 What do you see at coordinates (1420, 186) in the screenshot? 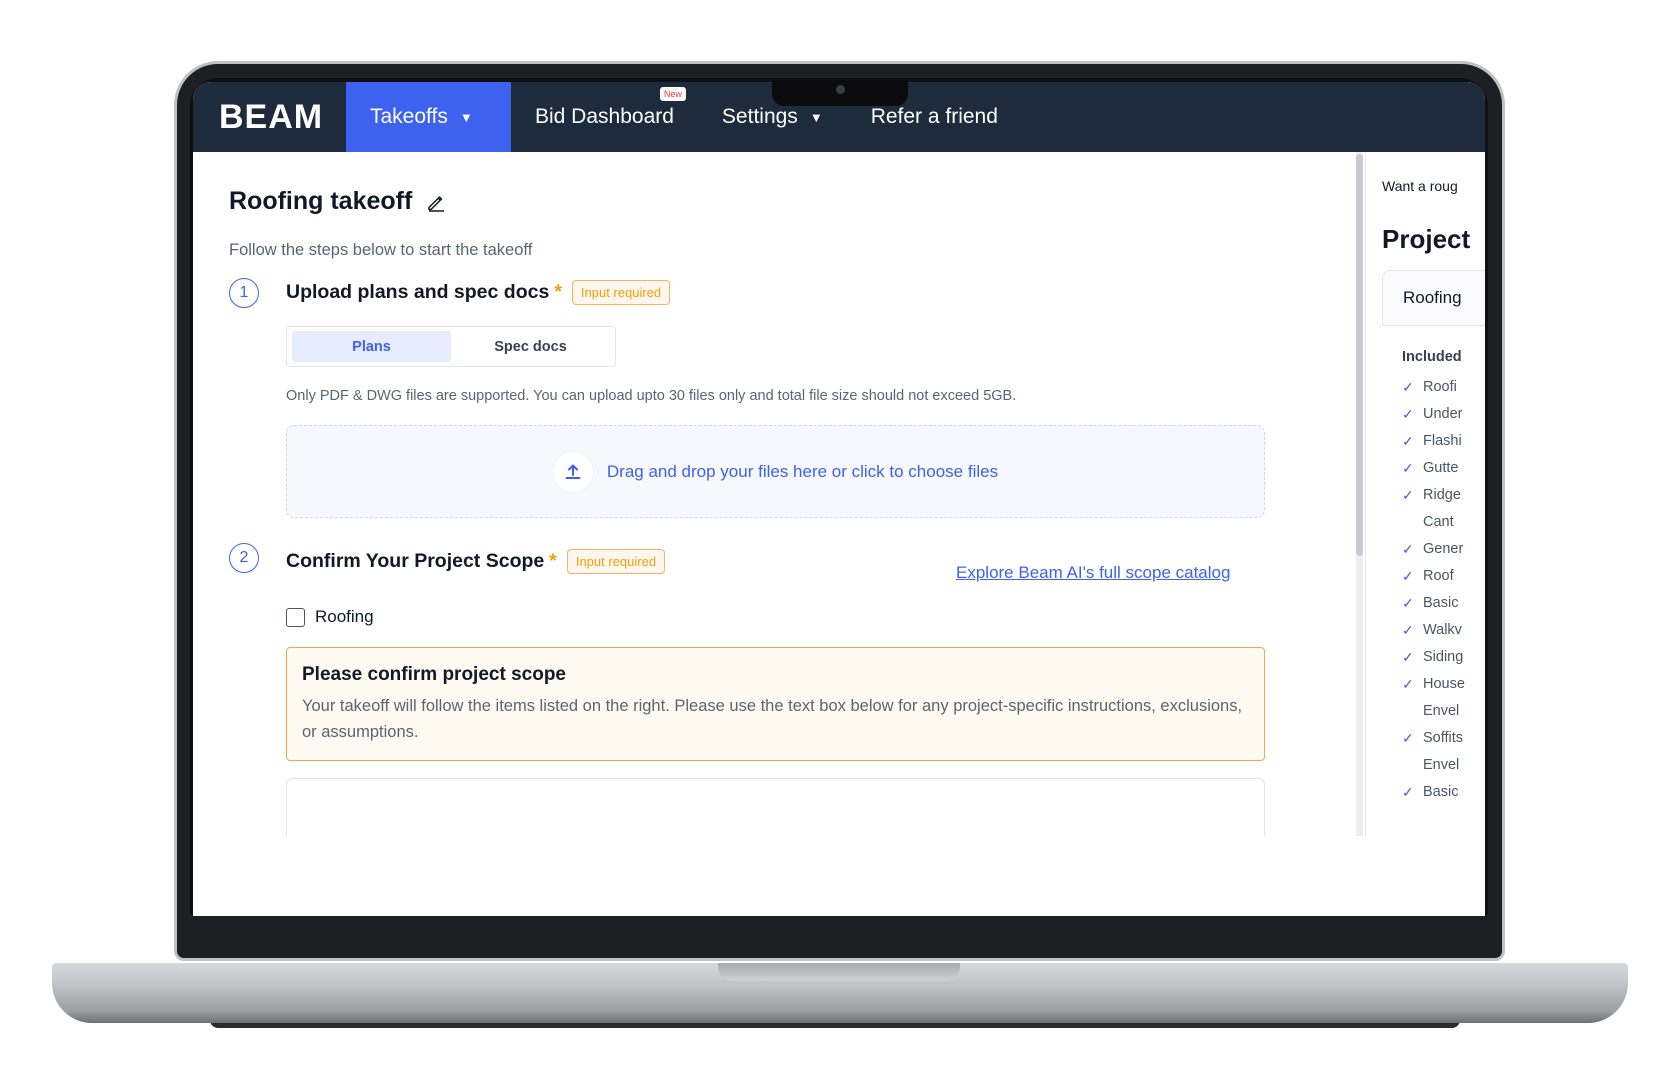
I see `side-panel-teaser: Want a roug` at bounding box center [1420, 186].